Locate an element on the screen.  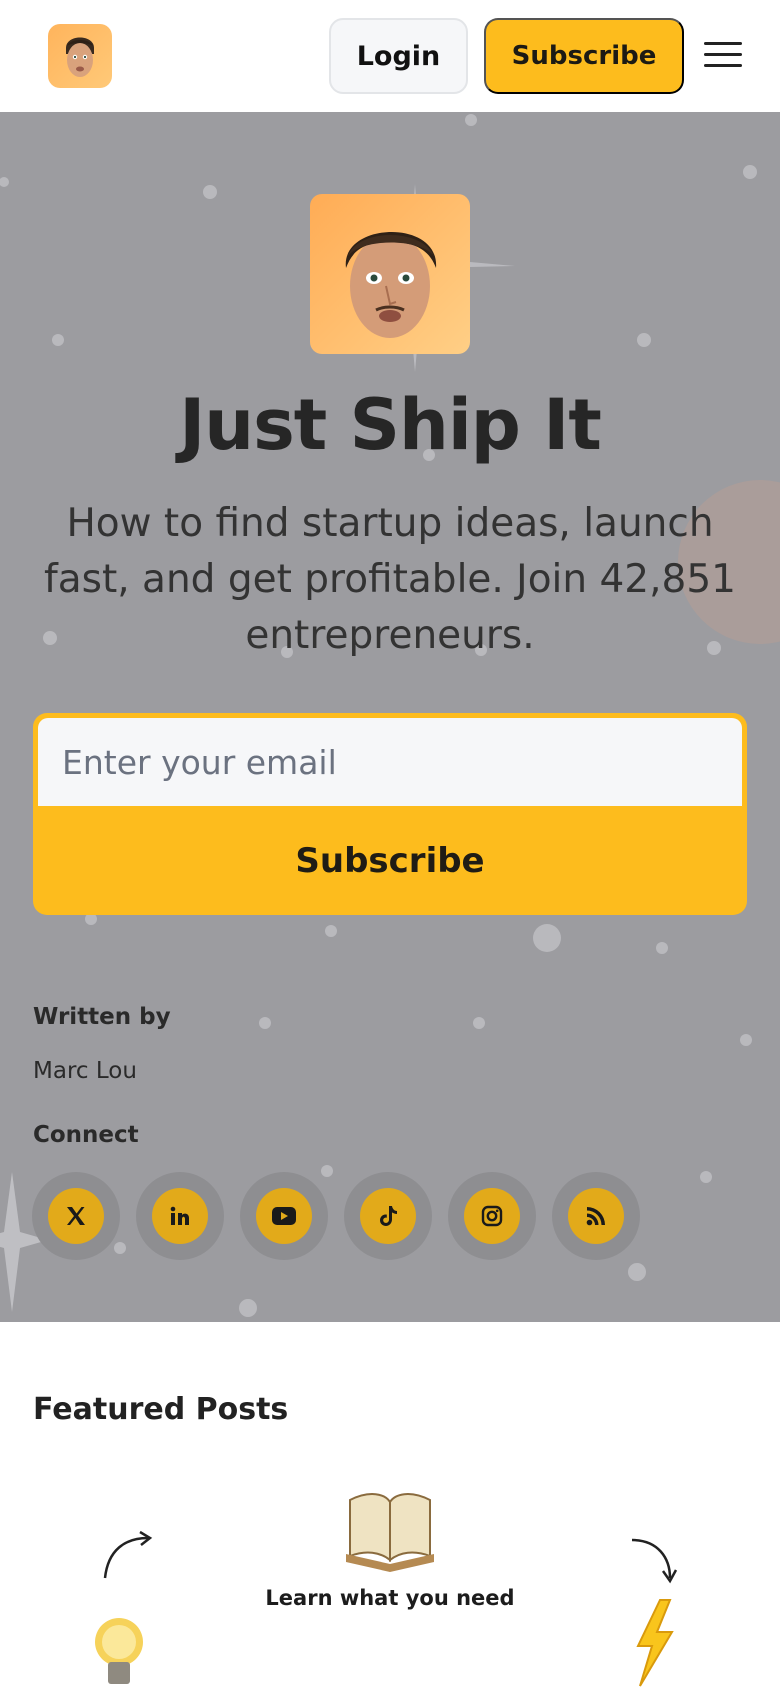
hero-title: Just Ship It is located at coordinates (390, 425).